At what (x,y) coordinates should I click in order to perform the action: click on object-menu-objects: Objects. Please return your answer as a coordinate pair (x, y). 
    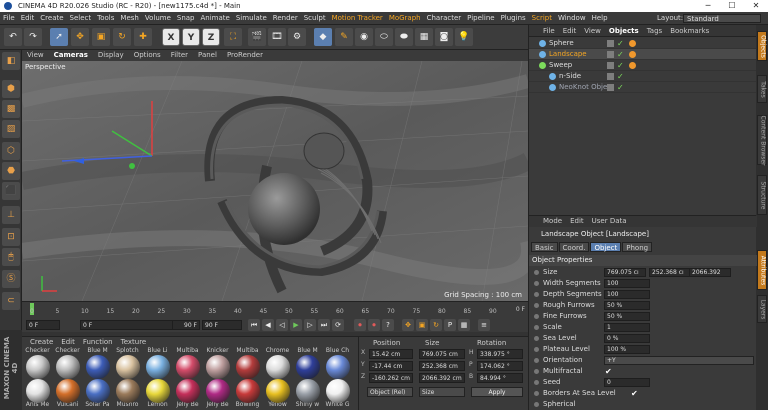
    Looking at the image, I should click on (624, 31).